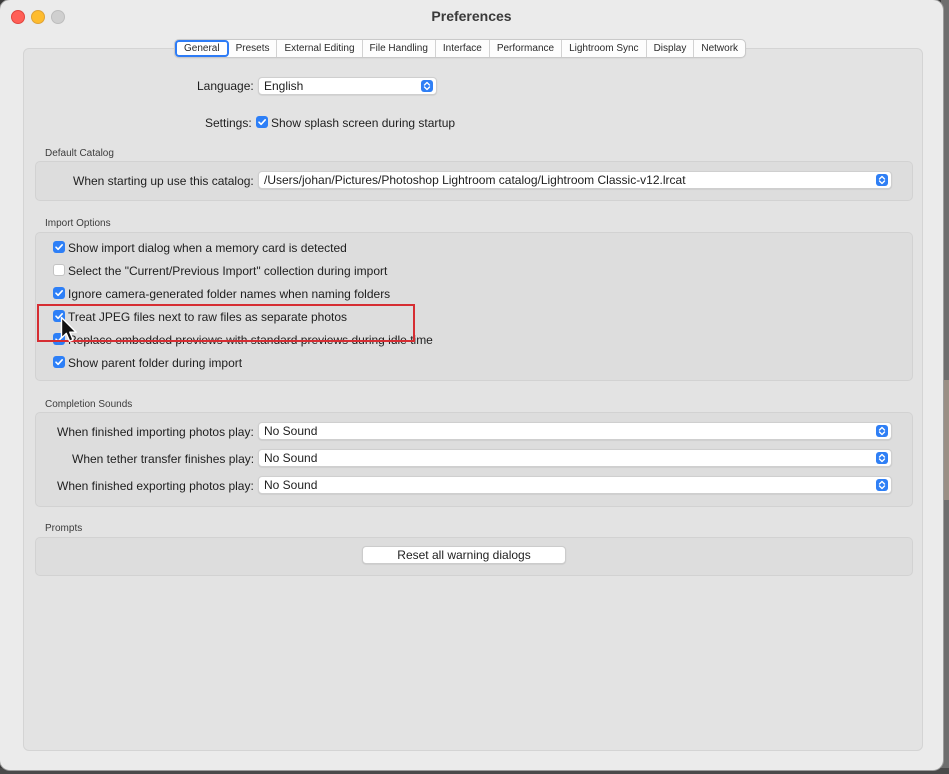 This screenshot has width=949, height=774. I want to click on tab-performance: Performance, so click(524, 48).